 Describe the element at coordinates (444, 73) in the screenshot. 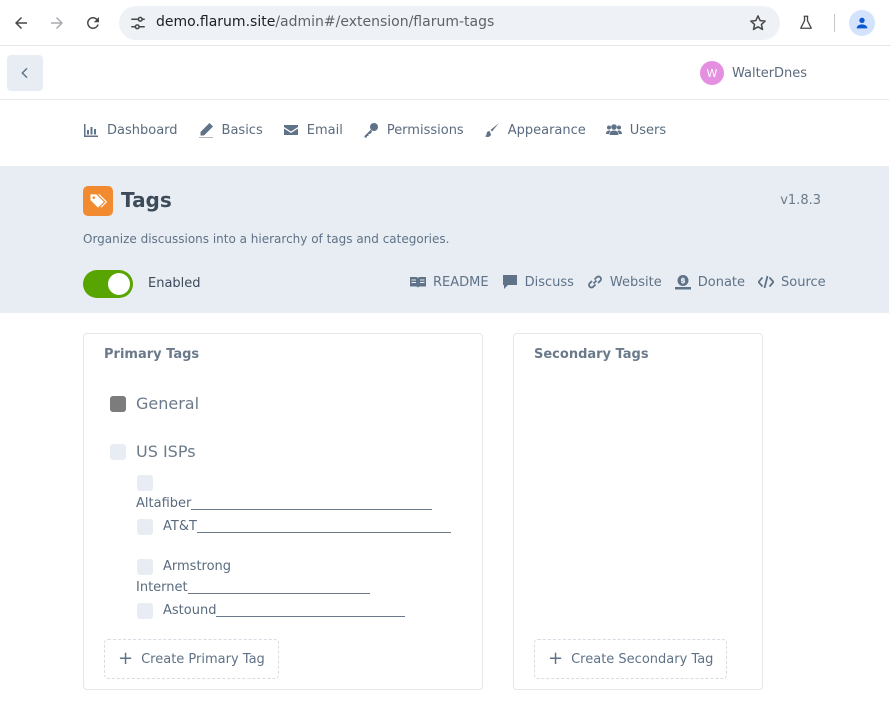

I see `app-header: W WalterDnes` at that location.